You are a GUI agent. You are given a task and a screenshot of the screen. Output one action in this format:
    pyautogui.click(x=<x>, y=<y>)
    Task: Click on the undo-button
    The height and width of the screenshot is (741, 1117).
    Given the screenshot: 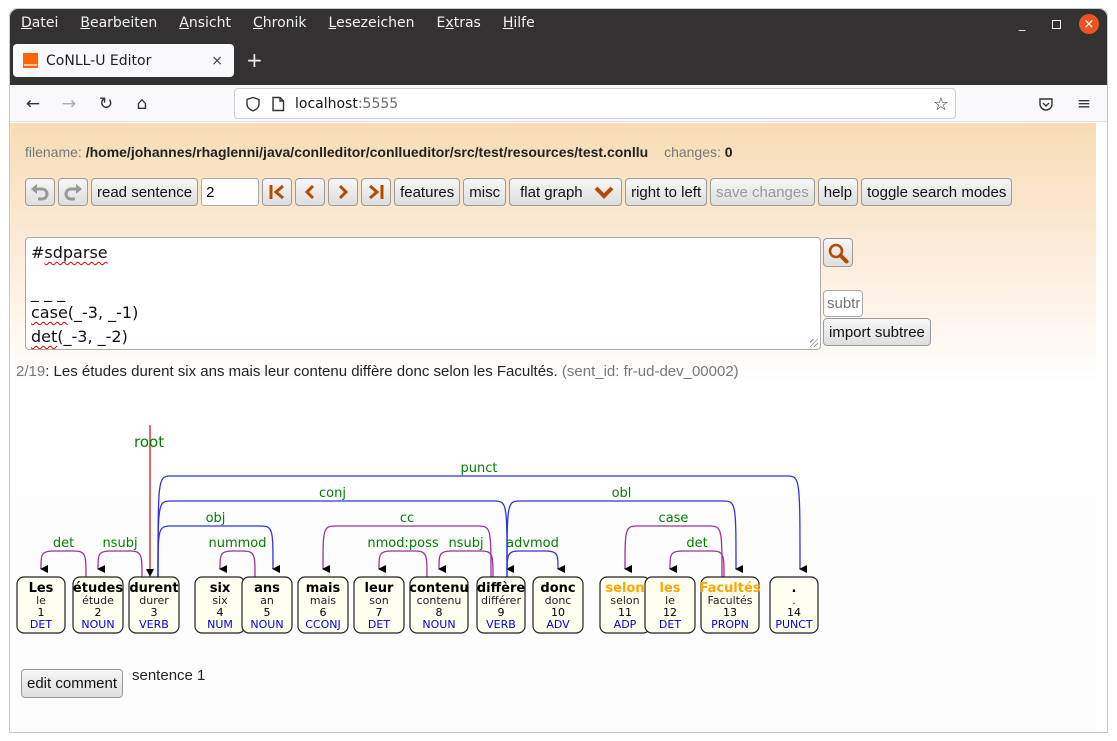 What is the action you would take?
    pyautogui.click(x=40, y=192)
    